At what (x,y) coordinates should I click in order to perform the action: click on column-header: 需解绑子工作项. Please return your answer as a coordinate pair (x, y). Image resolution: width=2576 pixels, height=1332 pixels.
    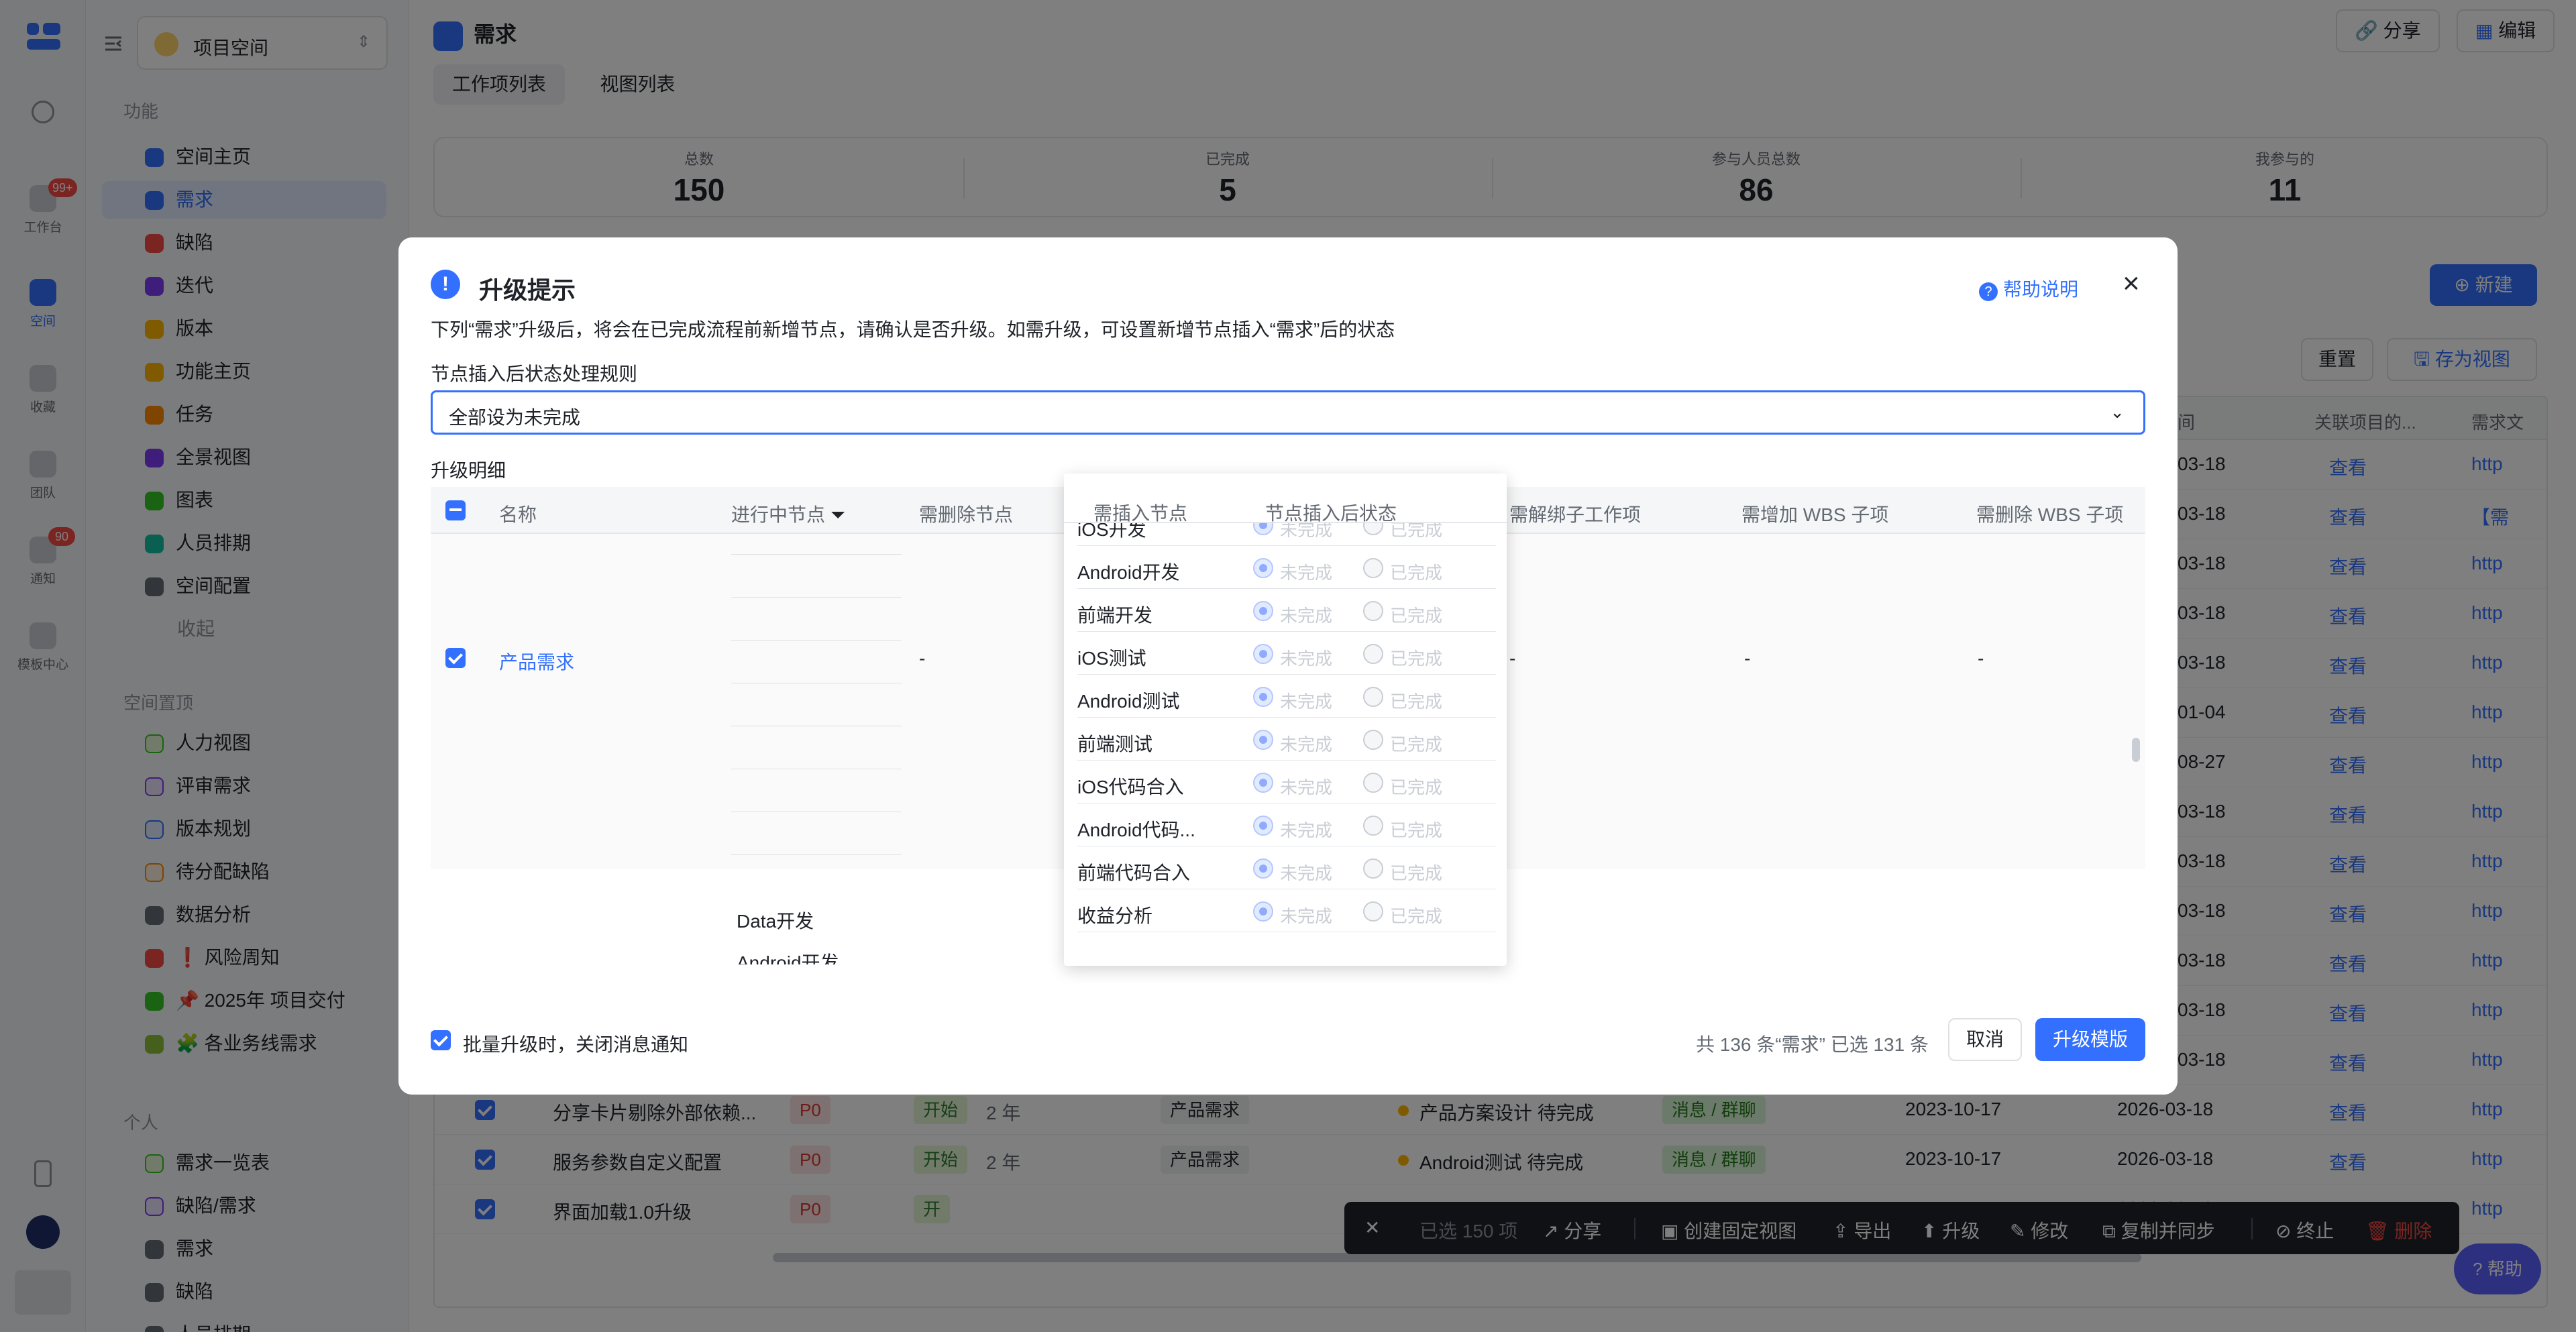
    Looking at the image, I should click on (1575, 514).